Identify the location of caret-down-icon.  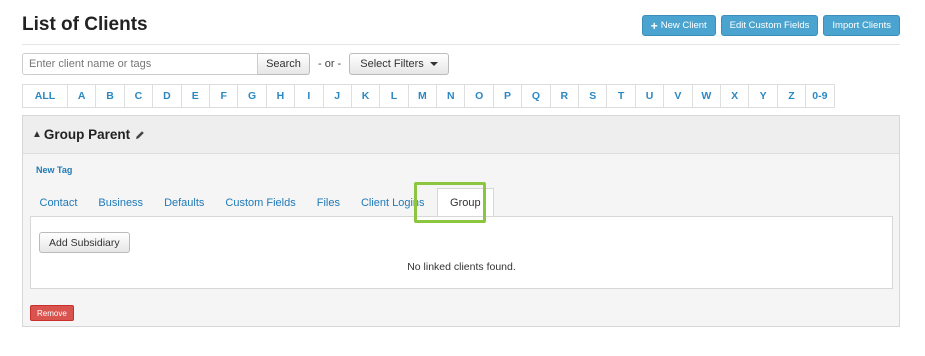
(433, 64).